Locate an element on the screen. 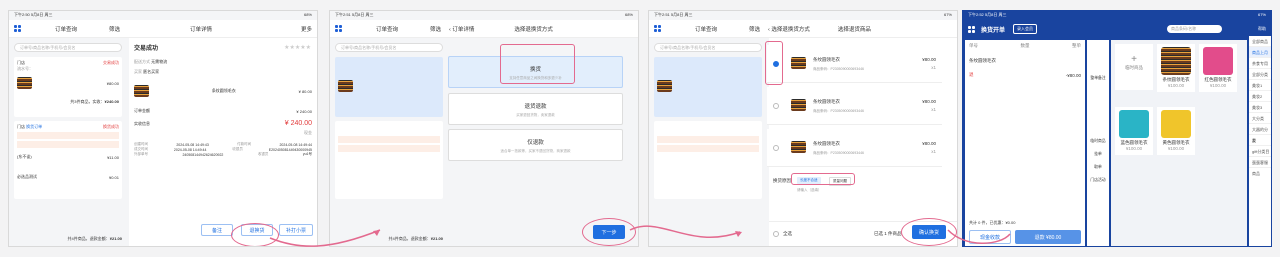 The width and height of the screenshot is (1280, 257). product-tile: 红色圆领毛衣 ¥100.00 is located at coordinates (1218, 68).